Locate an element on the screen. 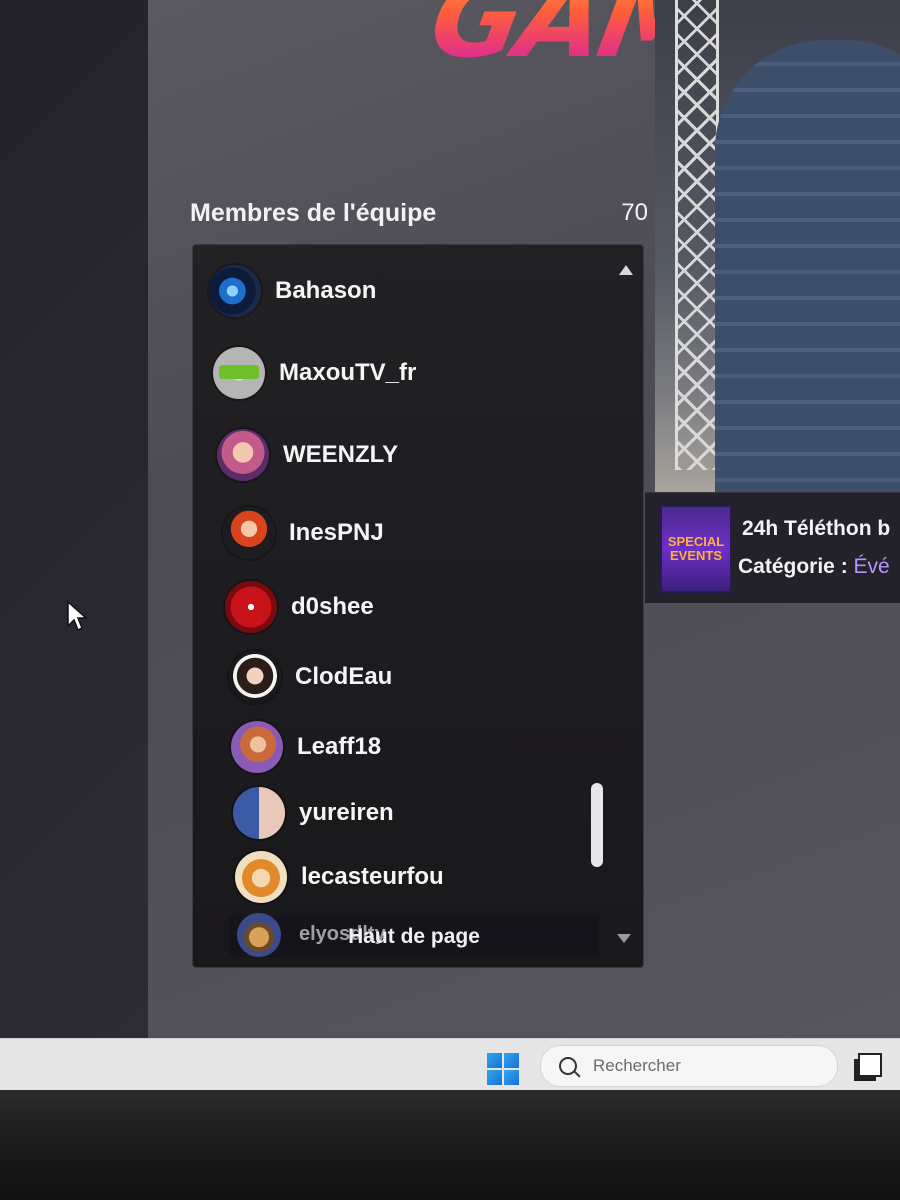 This screenshot has width=900, height=1200. member-item: ClodEau is located at coordinates (310, 677).